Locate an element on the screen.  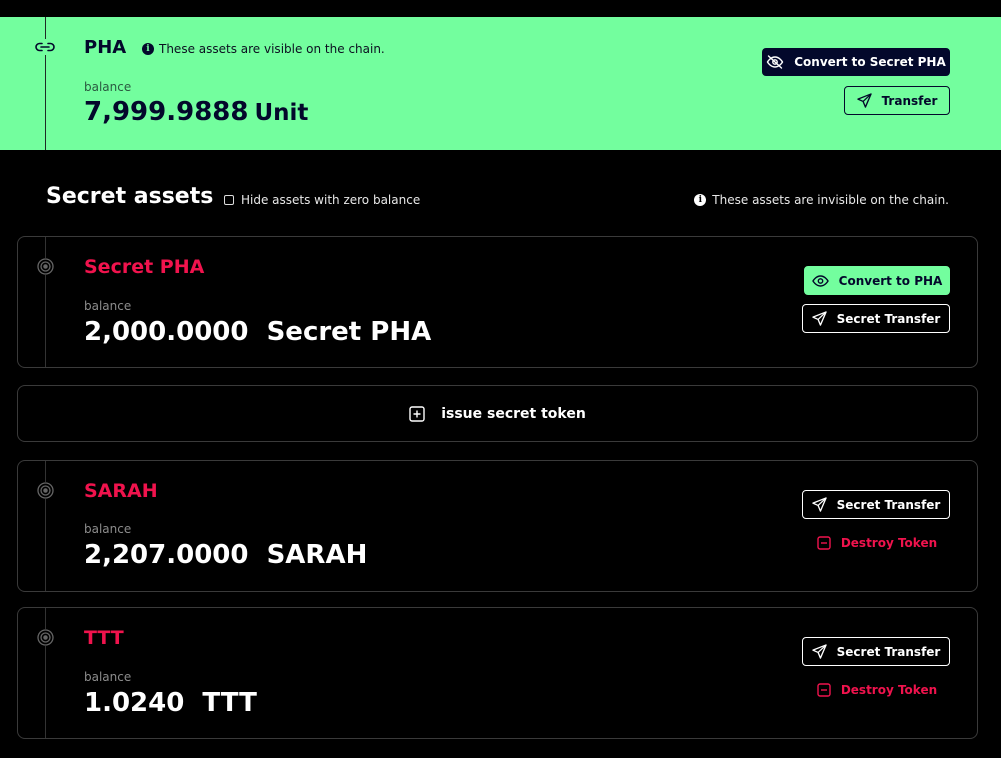
asset-name: Secret PHA is located at coordinates (144, 267).